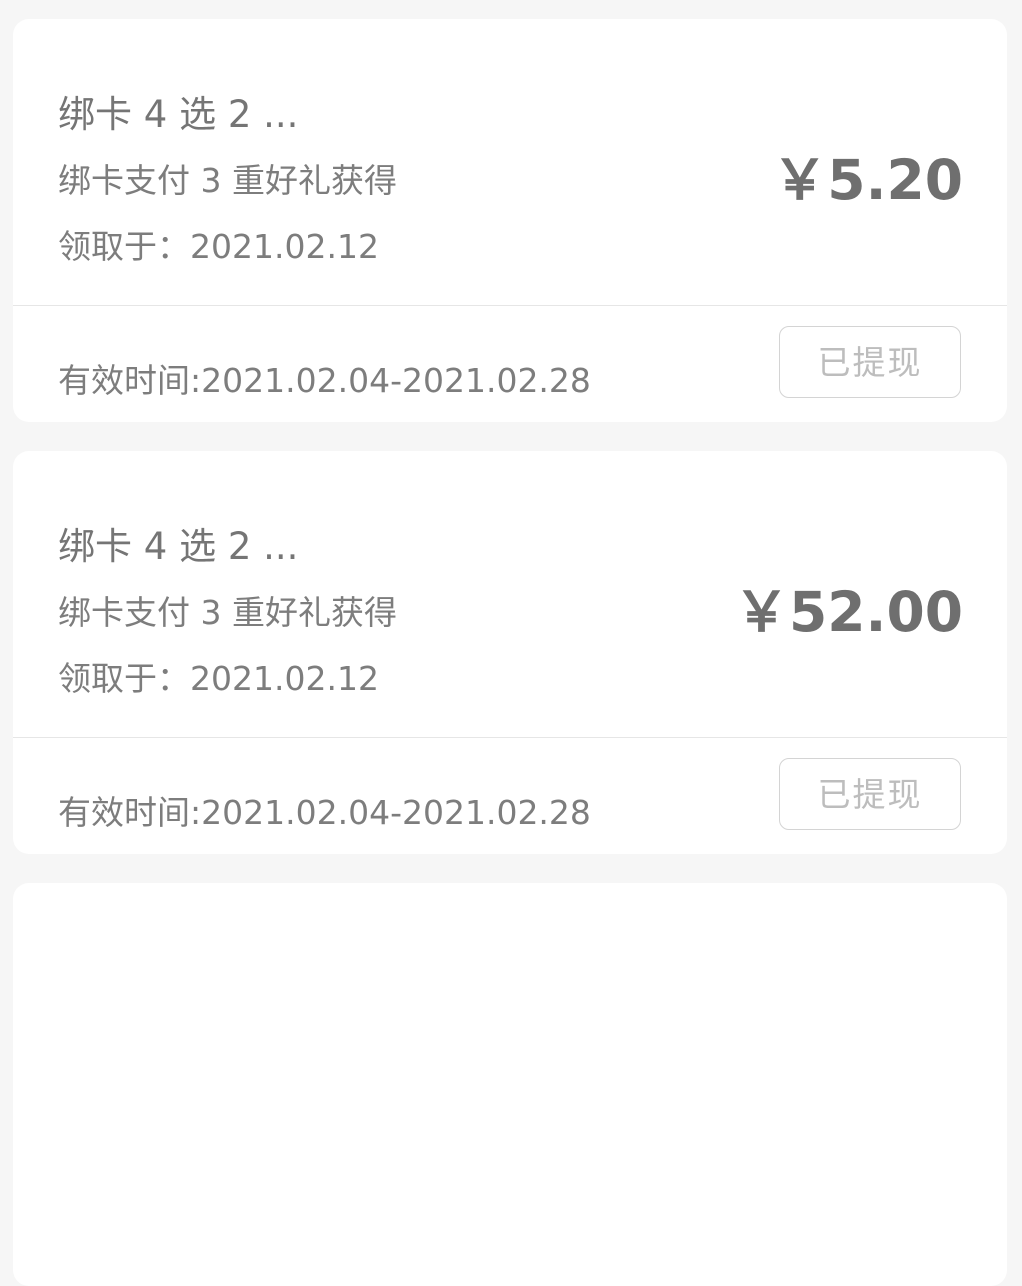 This screenshot has height=1286, width=1022. Describe the element at coordinates (867, 180) in the screenshot. I see `coupon-amount: ￥5.20` at that location.